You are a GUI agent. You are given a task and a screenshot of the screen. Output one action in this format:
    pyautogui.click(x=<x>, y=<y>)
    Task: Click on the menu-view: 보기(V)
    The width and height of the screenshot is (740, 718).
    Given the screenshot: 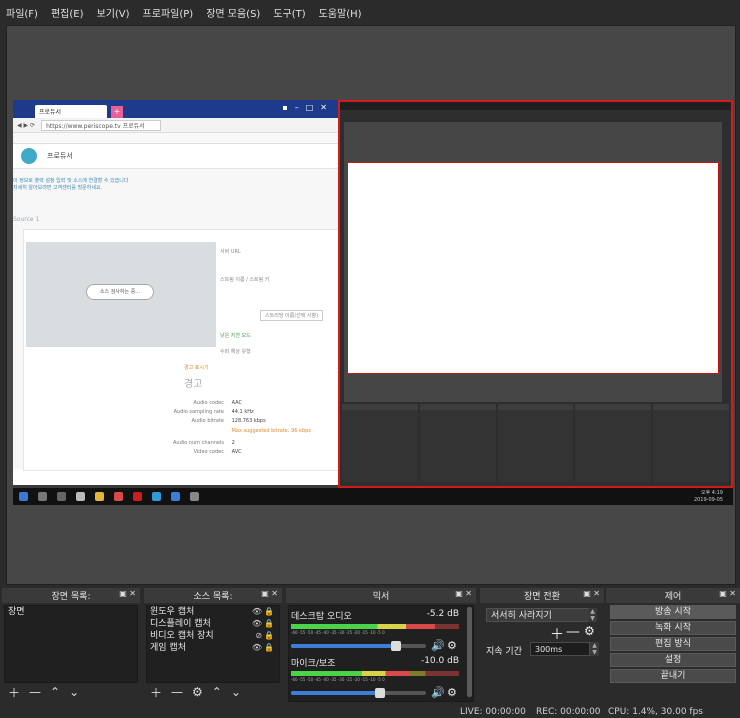 What is the action you would take?
    pyautogui.click(x=114, y=12)
    